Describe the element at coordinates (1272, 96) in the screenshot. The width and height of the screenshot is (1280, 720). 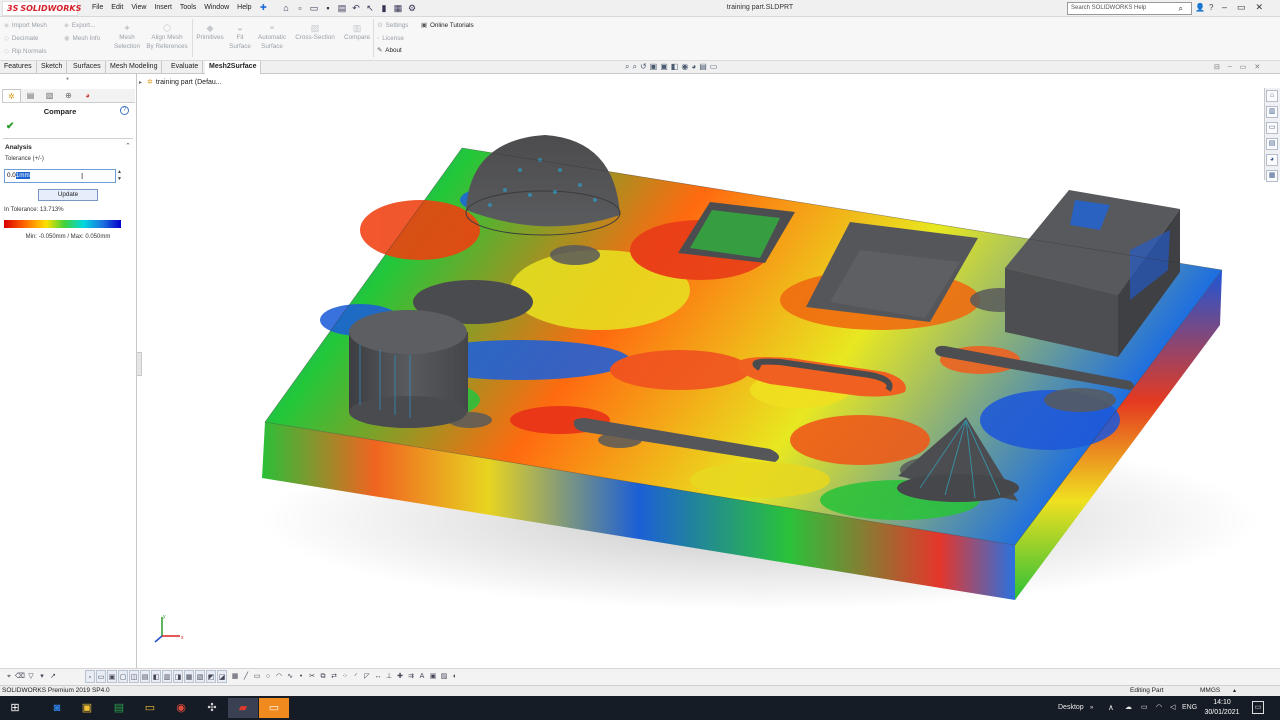
I see `resources-home-icon: ⌂` at that location.